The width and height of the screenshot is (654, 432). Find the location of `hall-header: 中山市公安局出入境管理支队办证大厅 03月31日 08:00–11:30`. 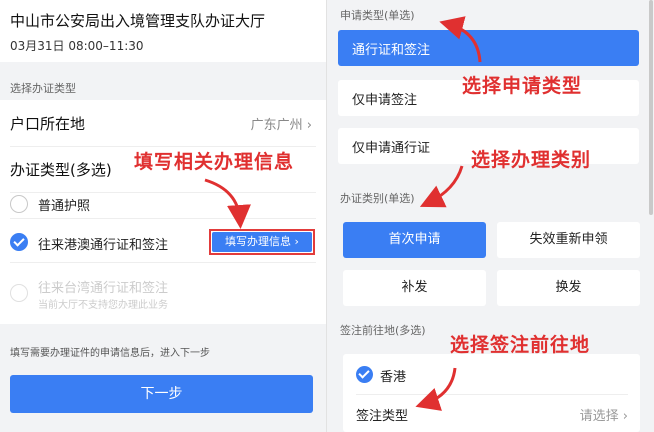

hall-header: 中山市公安局出入境管理支队办证大厅 03月31日 08:00–11:30 is located at coordinates (163, 31).